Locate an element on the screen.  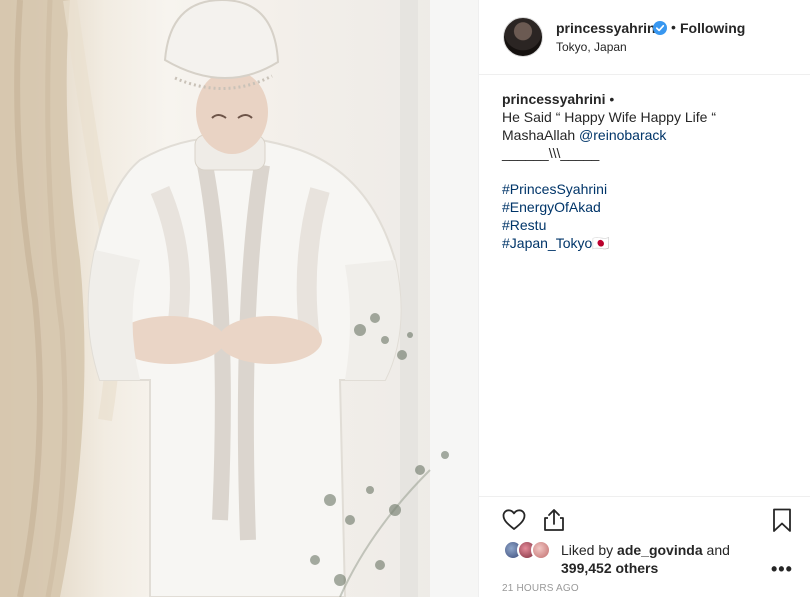
bookmark-icon is located at coordinates (782, 520).